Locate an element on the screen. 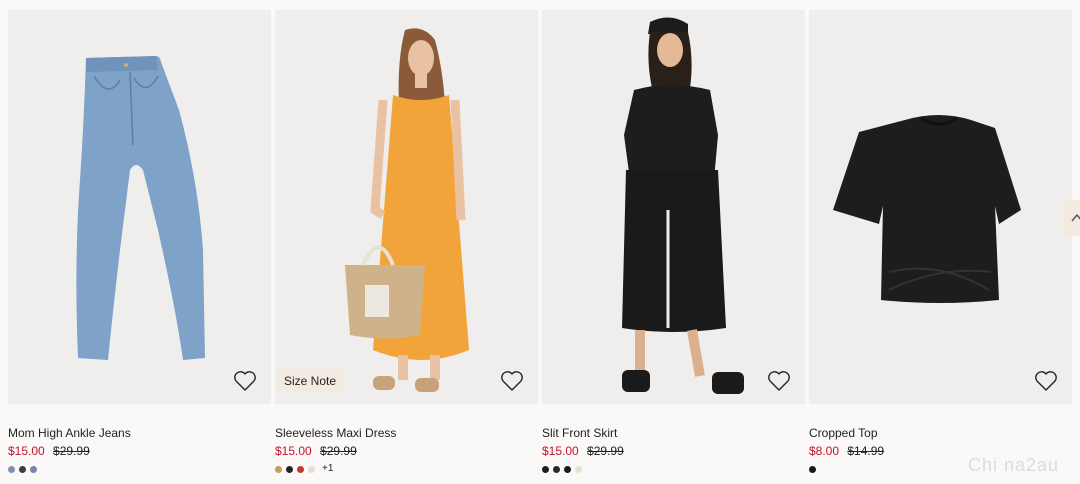 The height and width of the screenshot is (484, 1080). dress-image is located at coordinates (407, 210).